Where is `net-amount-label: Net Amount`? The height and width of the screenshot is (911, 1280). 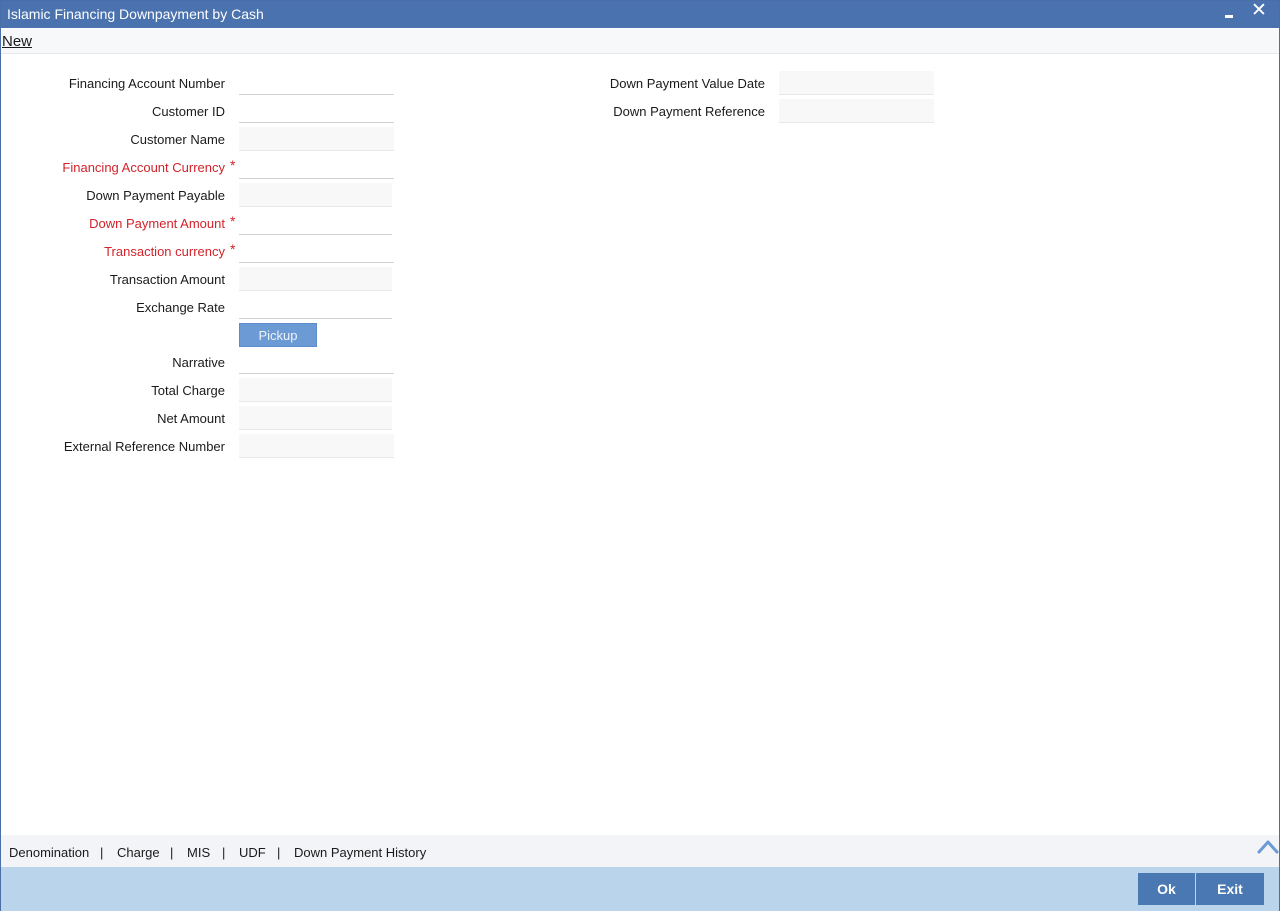
net-amount-label: Net Amount is located at coordinates (191, 418).